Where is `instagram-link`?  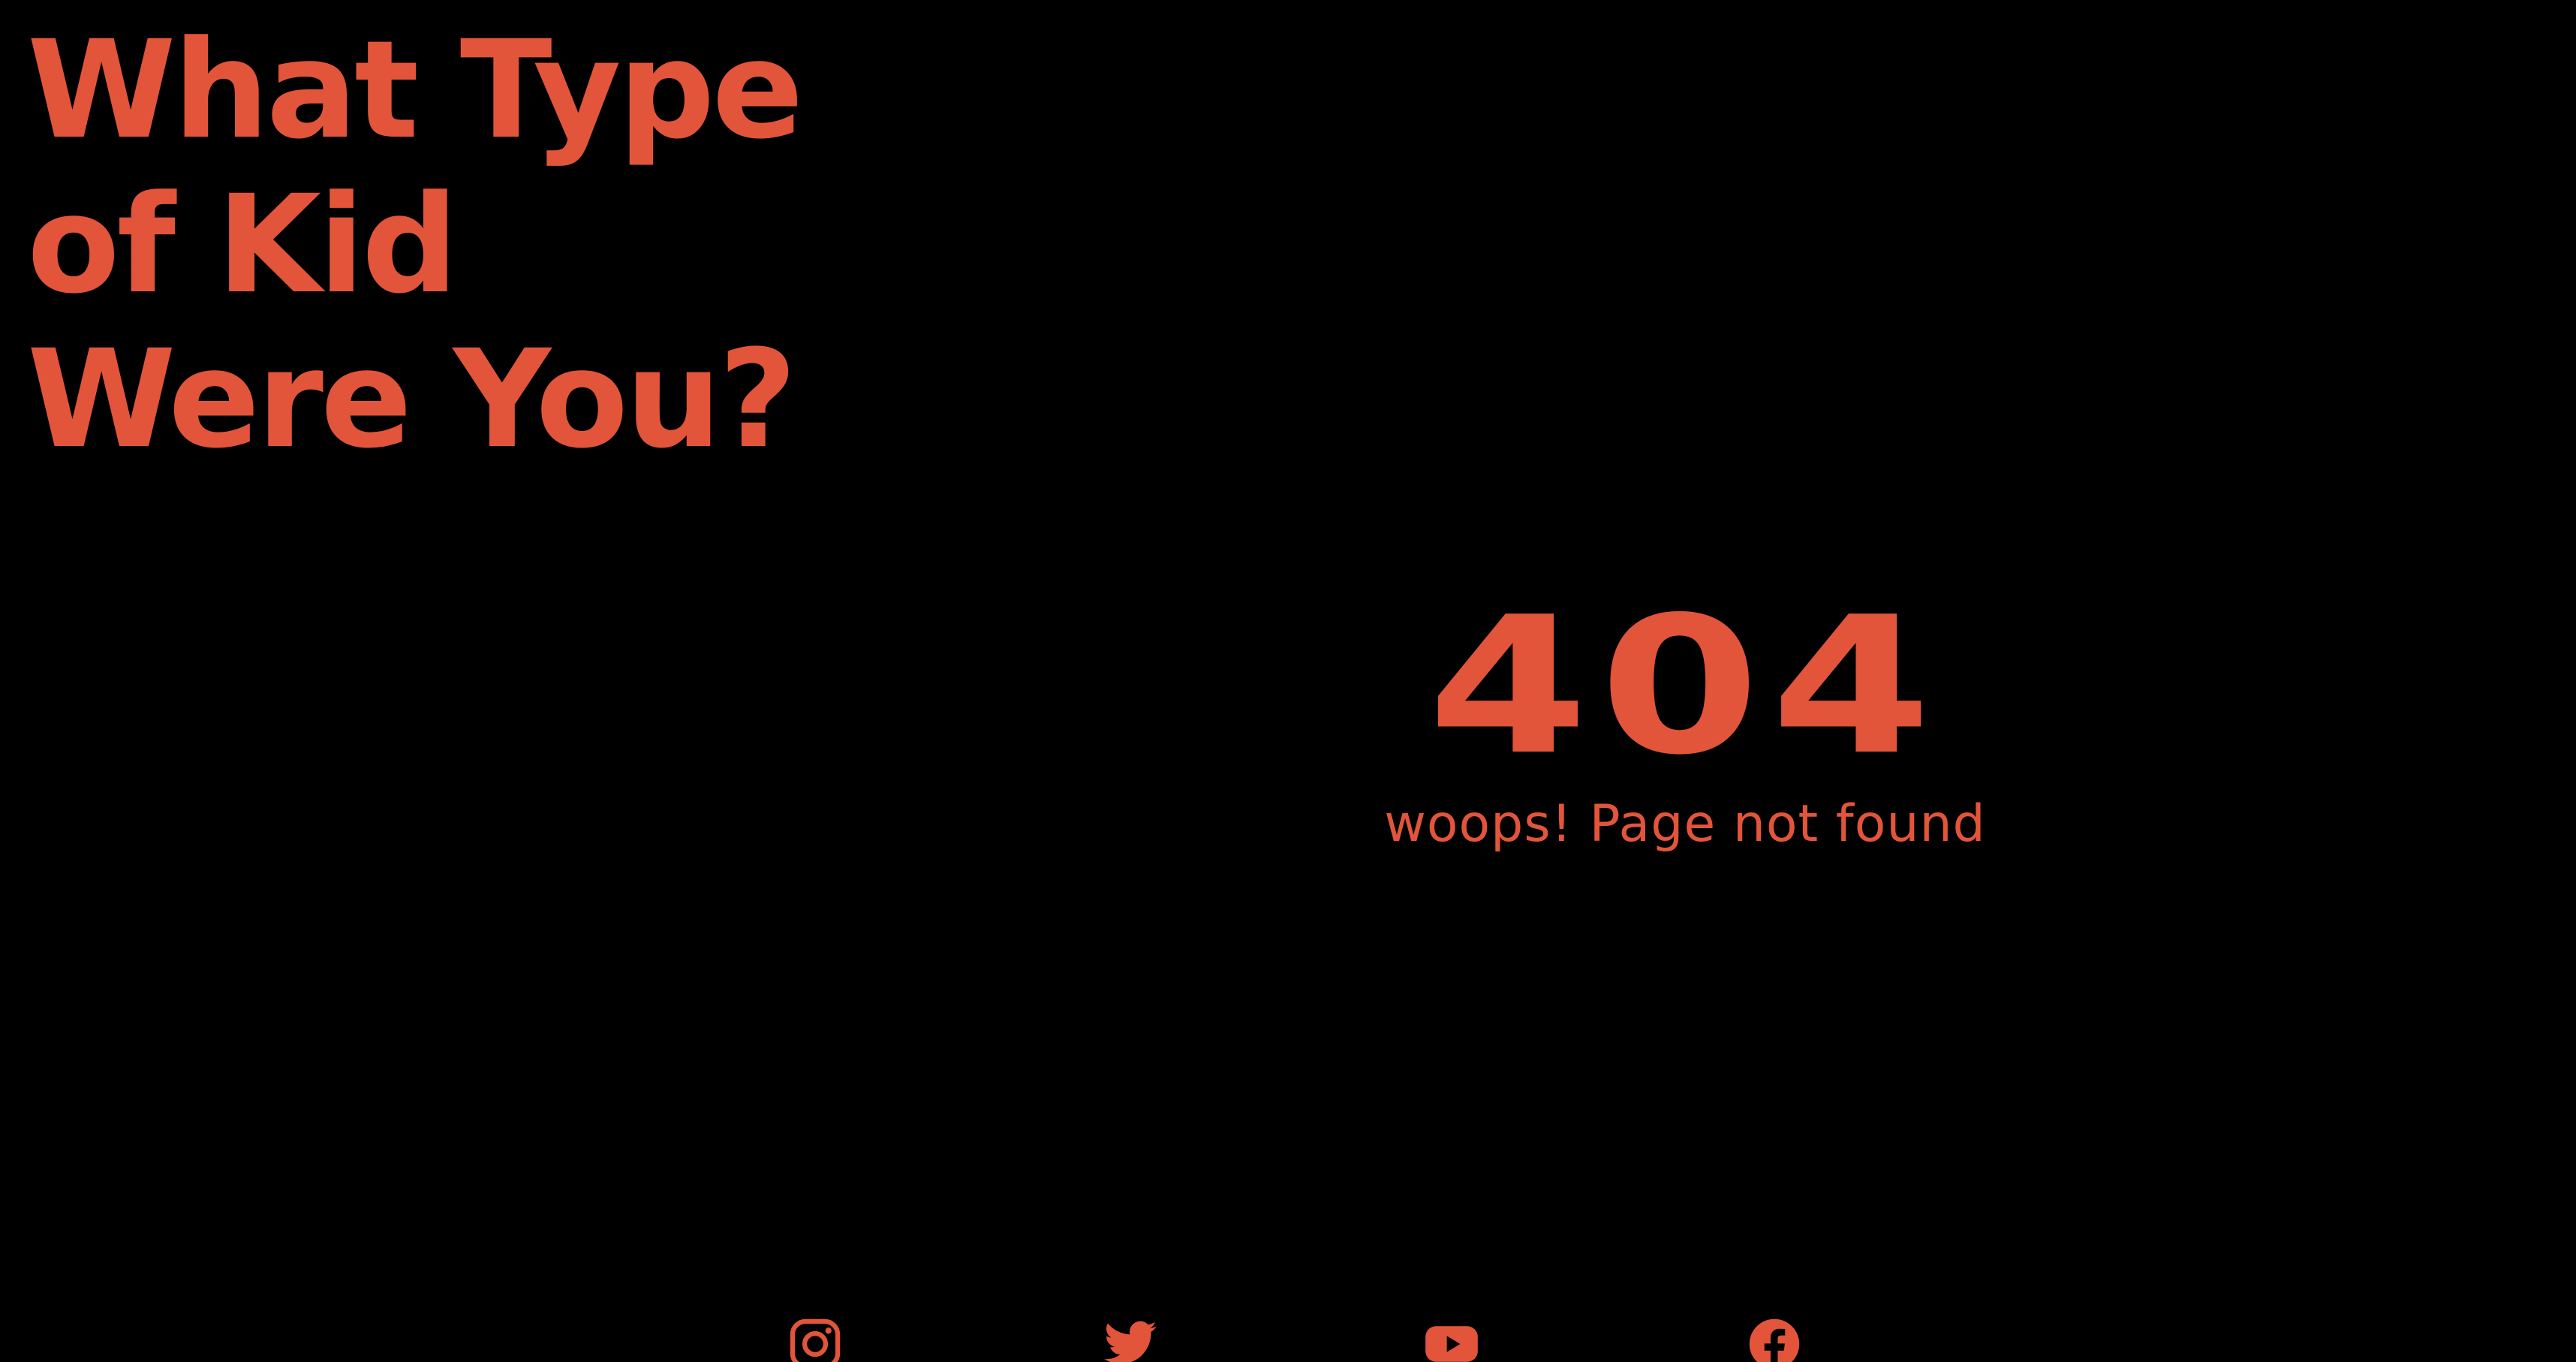 instagram-link is located at coordinates (815, 1338).